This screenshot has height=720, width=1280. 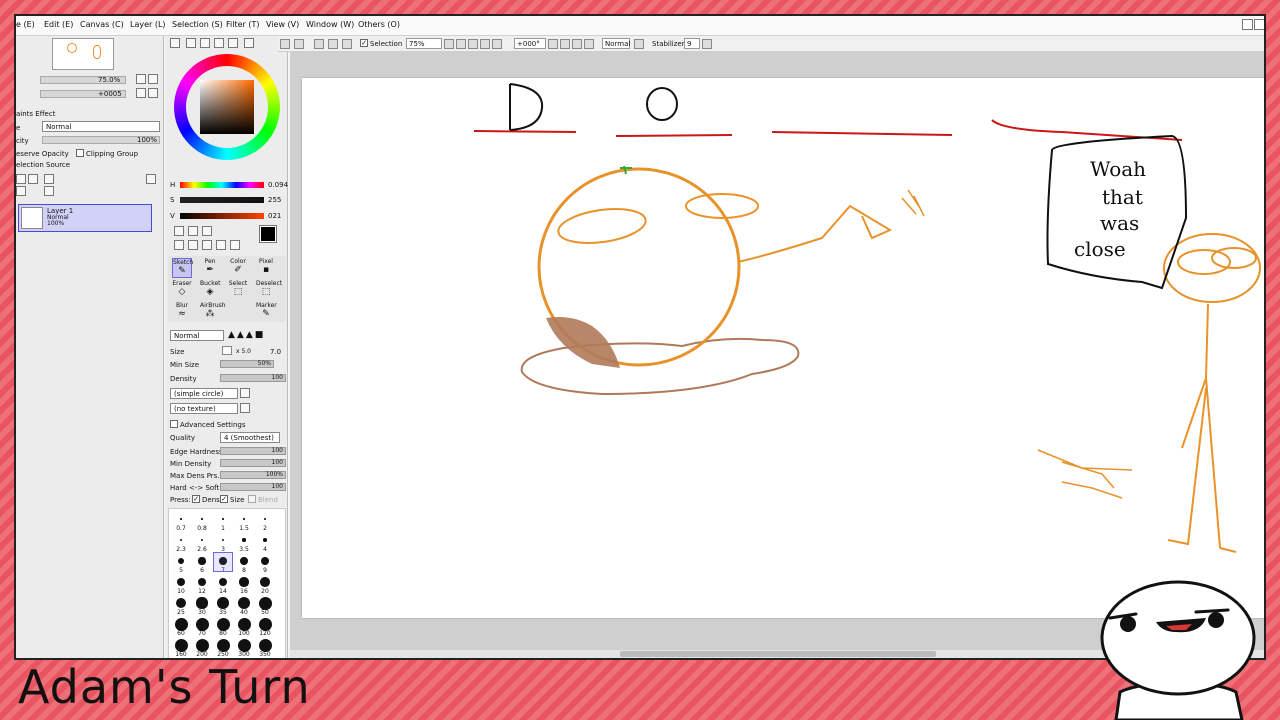 I want to click on press-blend-checkbox, so click(x=252, y=499).